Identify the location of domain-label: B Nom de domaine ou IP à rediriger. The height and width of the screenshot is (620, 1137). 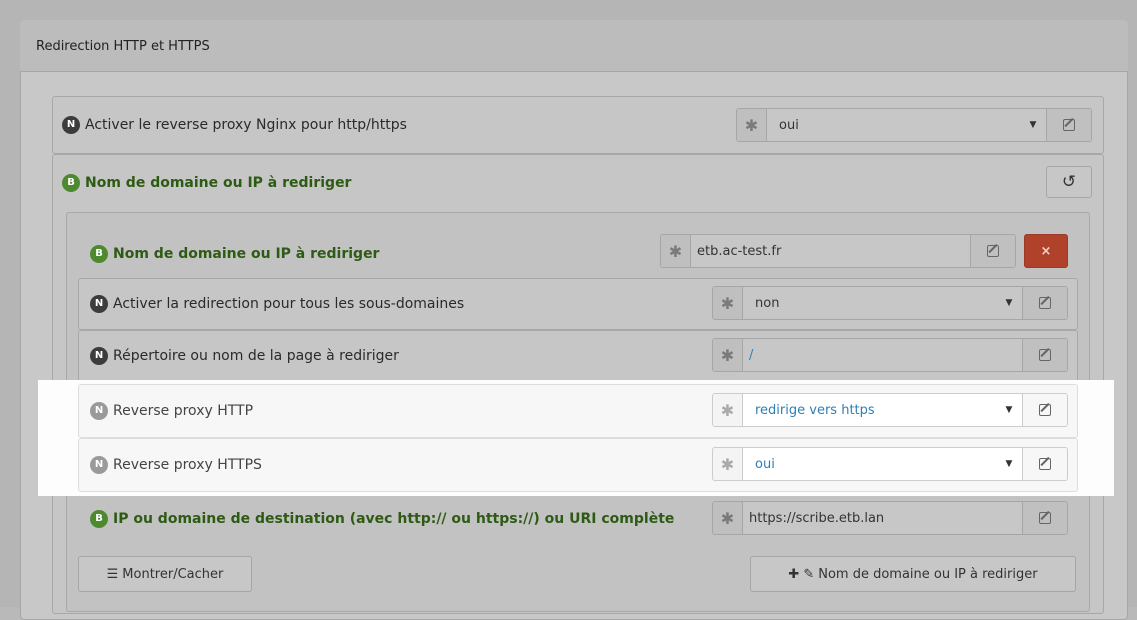
(234, 254).